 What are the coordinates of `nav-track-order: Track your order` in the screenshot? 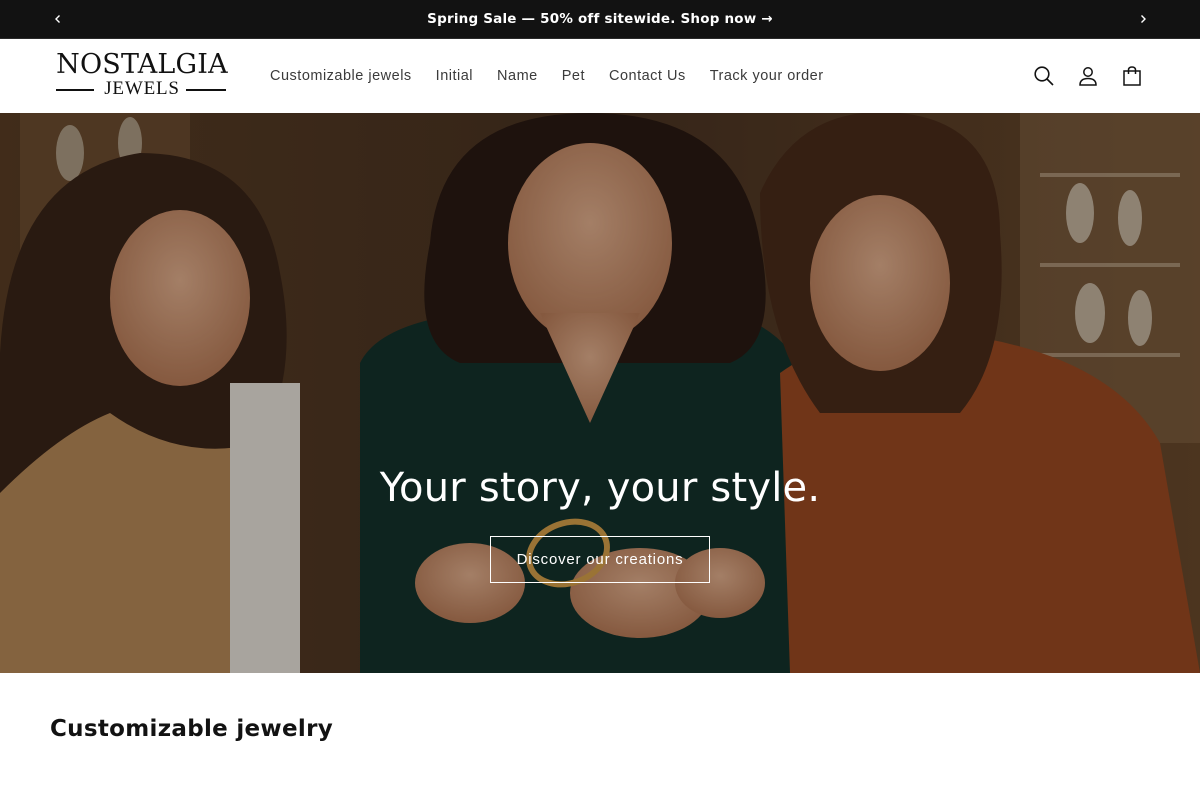 It's located at (767, 76).